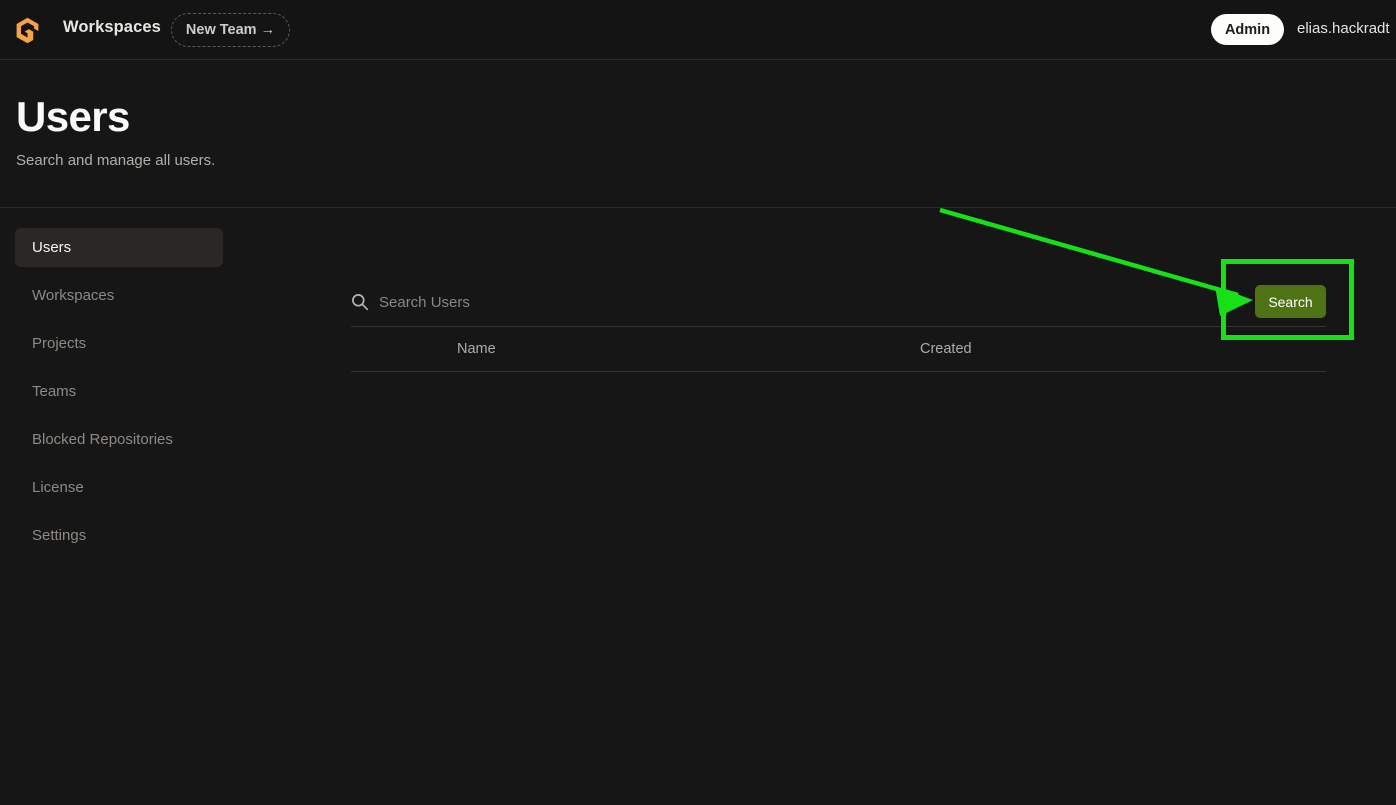  I want to click on column-header-name: Name, so click(476, 349).